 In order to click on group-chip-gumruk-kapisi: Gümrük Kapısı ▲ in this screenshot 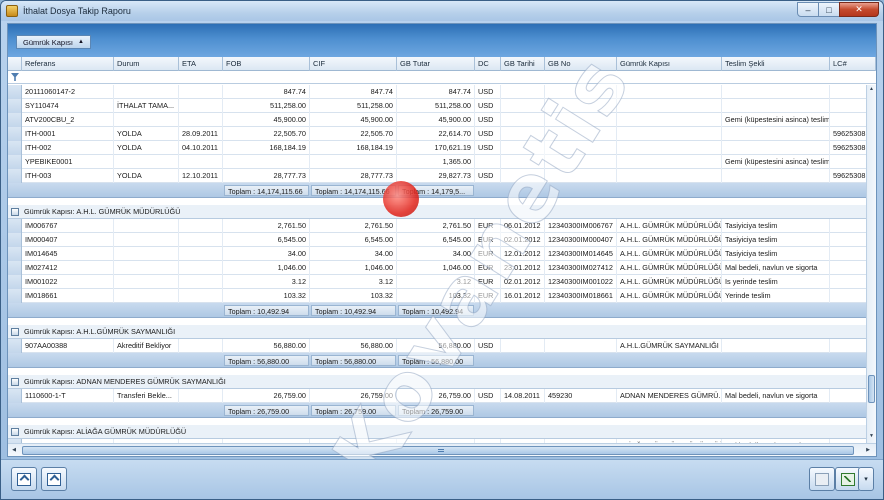, I will do `click(53, 42)`.